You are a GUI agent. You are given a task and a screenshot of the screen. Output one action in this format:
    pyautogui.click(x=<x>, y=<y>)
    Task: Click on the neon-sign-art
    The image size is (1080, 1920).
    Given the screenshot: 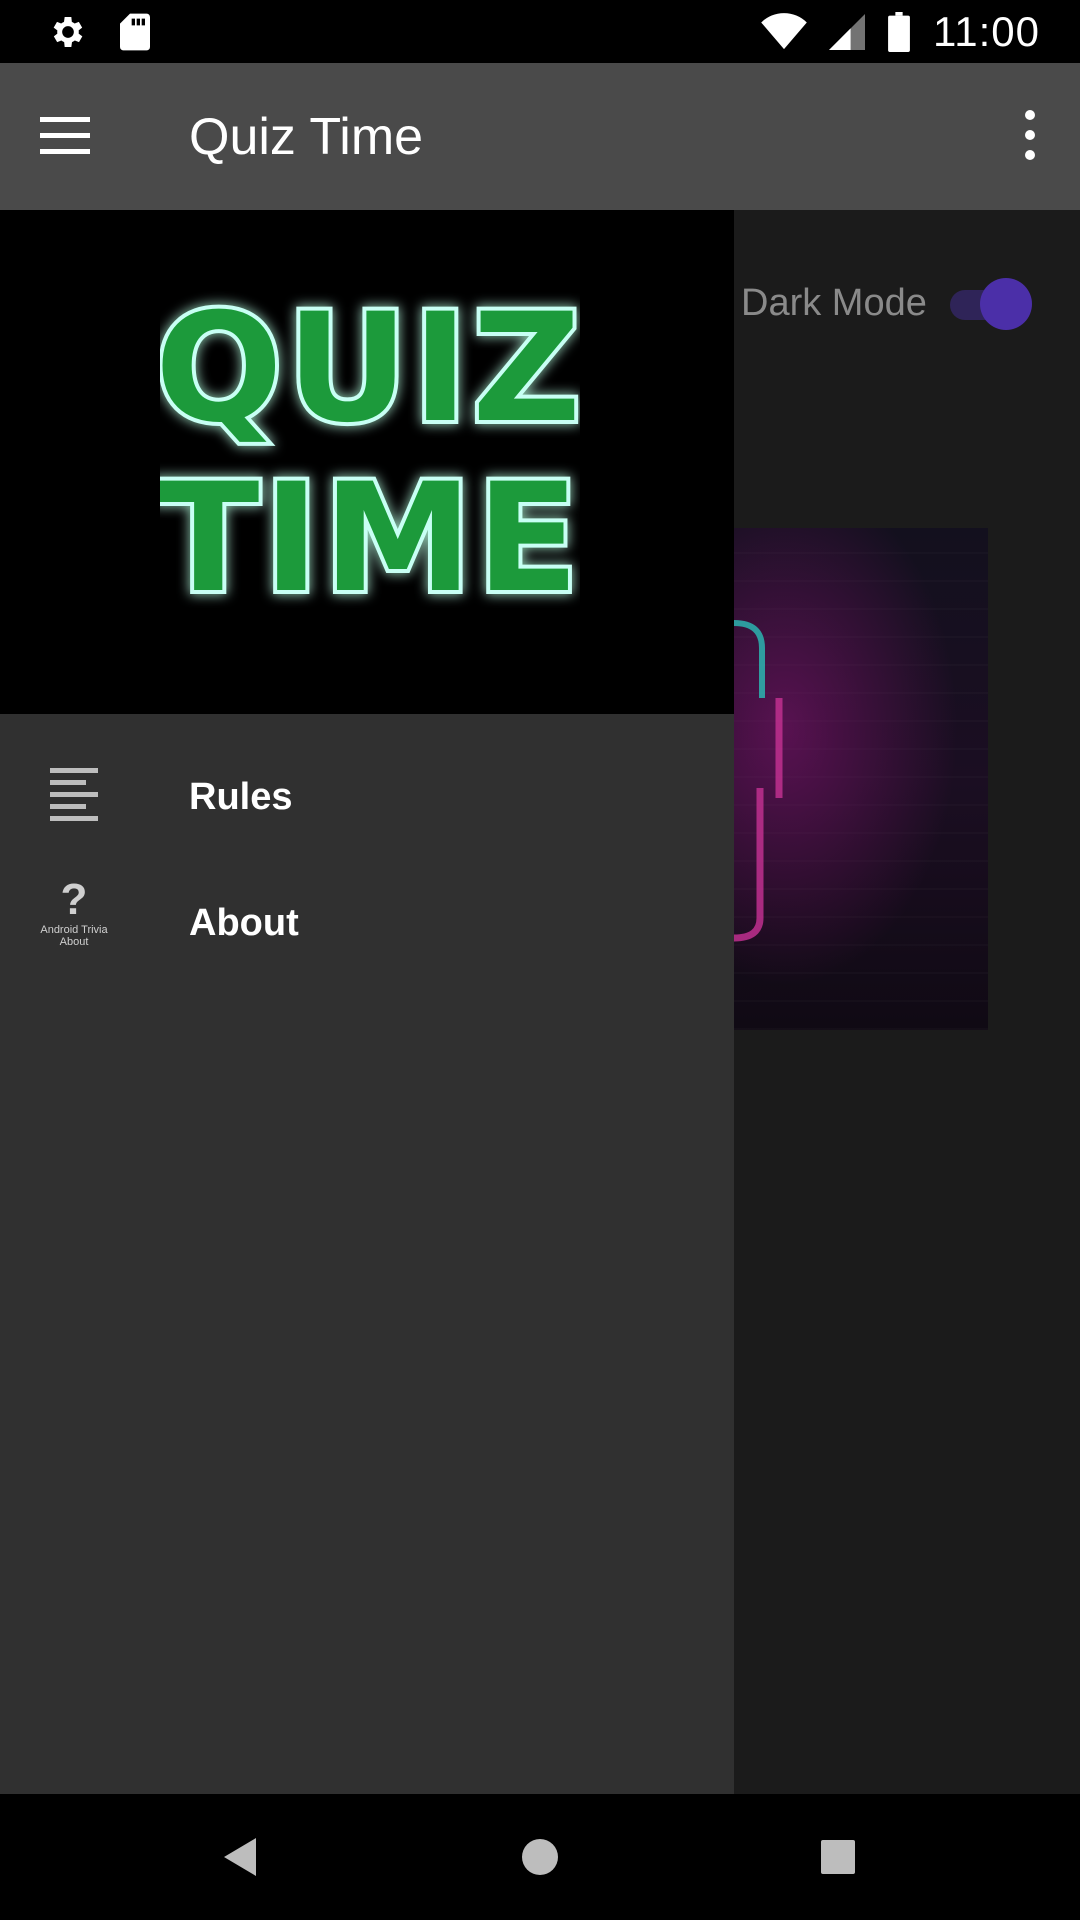 What is the action you would take?
    pyautogui.click(x=758, y=781)
    